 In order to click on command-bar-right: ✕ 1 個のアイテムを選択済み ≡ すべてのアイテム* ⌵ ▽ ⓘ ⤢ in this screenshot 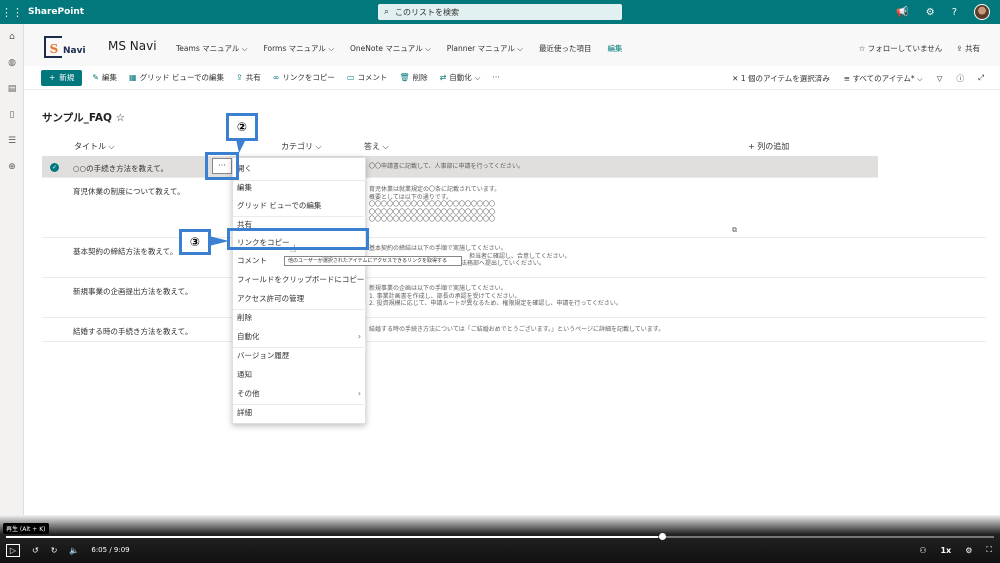, I will do `click(858, 78)`.